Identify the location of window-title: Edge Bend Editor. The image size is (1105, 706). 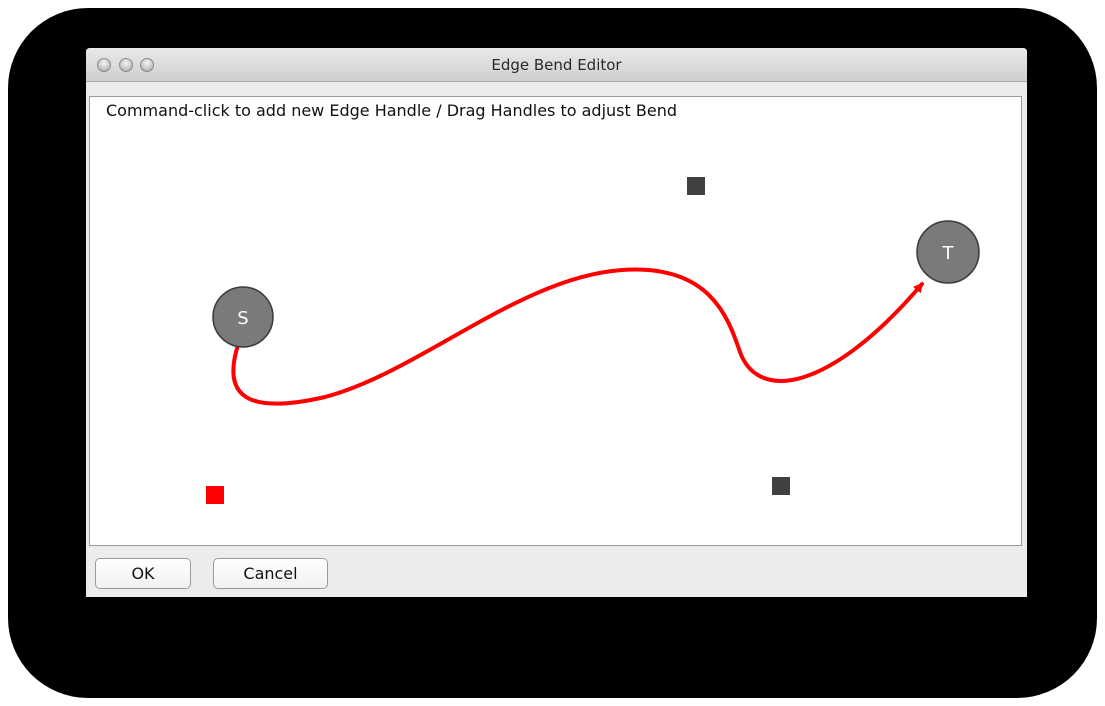
(556, 65).